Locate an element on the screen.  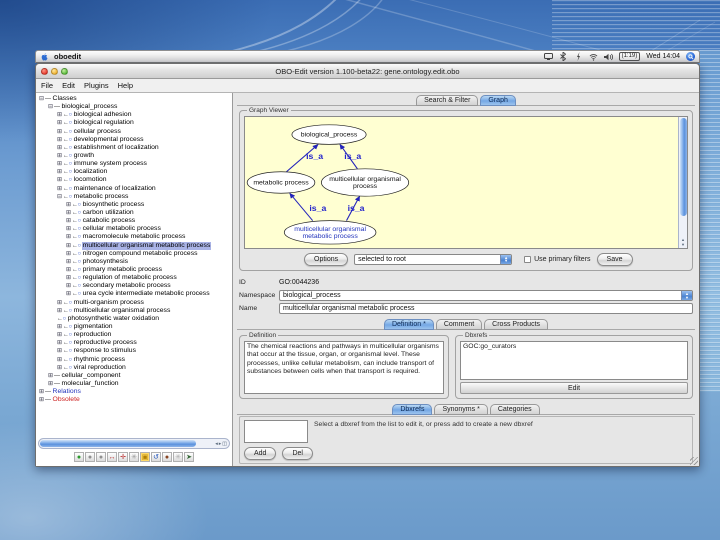
tree-item-label: secondary metabolic process is located at coordinates (127, 286).